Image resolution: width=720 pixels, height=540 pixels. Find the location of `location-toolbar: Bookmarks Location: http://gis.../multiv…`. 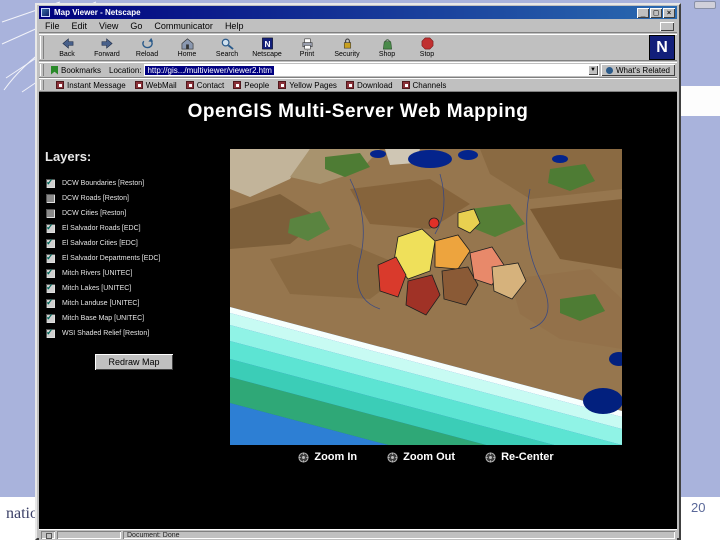

location-toolbar: Bookmarks Location: http://gis.../multiv… is located at coordinates (358, 70).